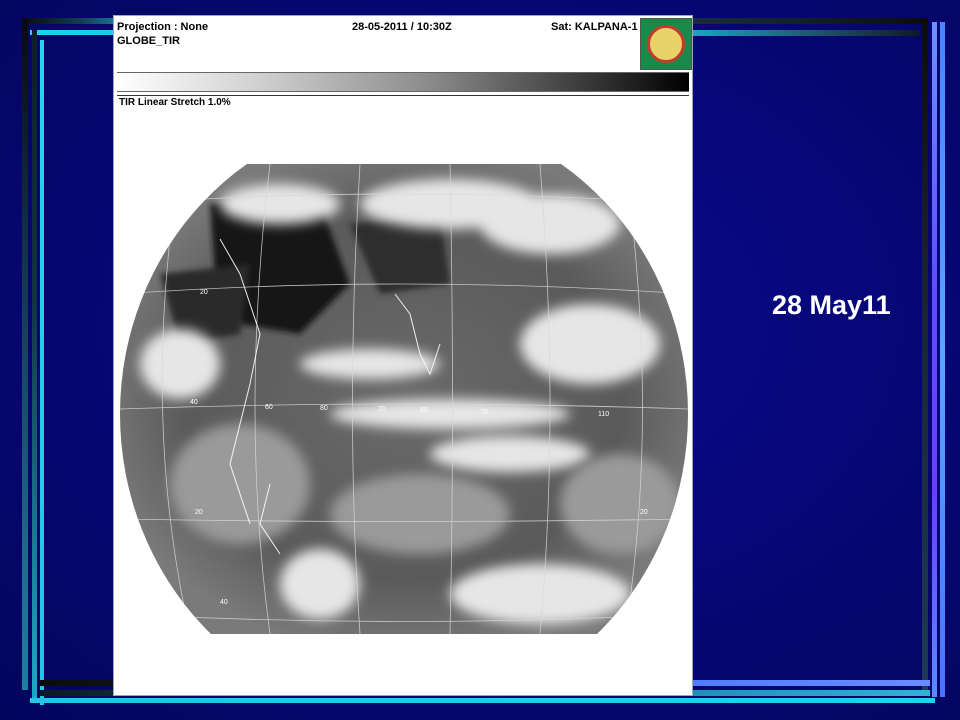 This screenshot has height=720, width=960. I want to click on imd-emblem-logo, so click(666, 44).